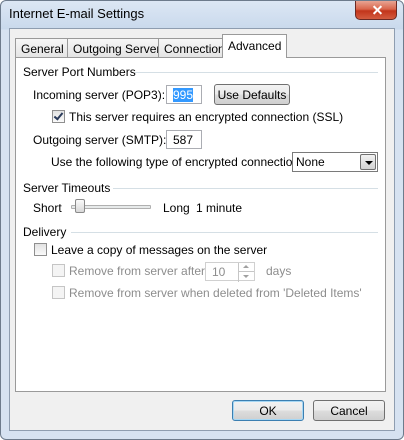  What do you see at coordinates (252, 94) in the screenshot?
I see `use-defaults-button: Use Defaults` at bounding box center [252, 94].